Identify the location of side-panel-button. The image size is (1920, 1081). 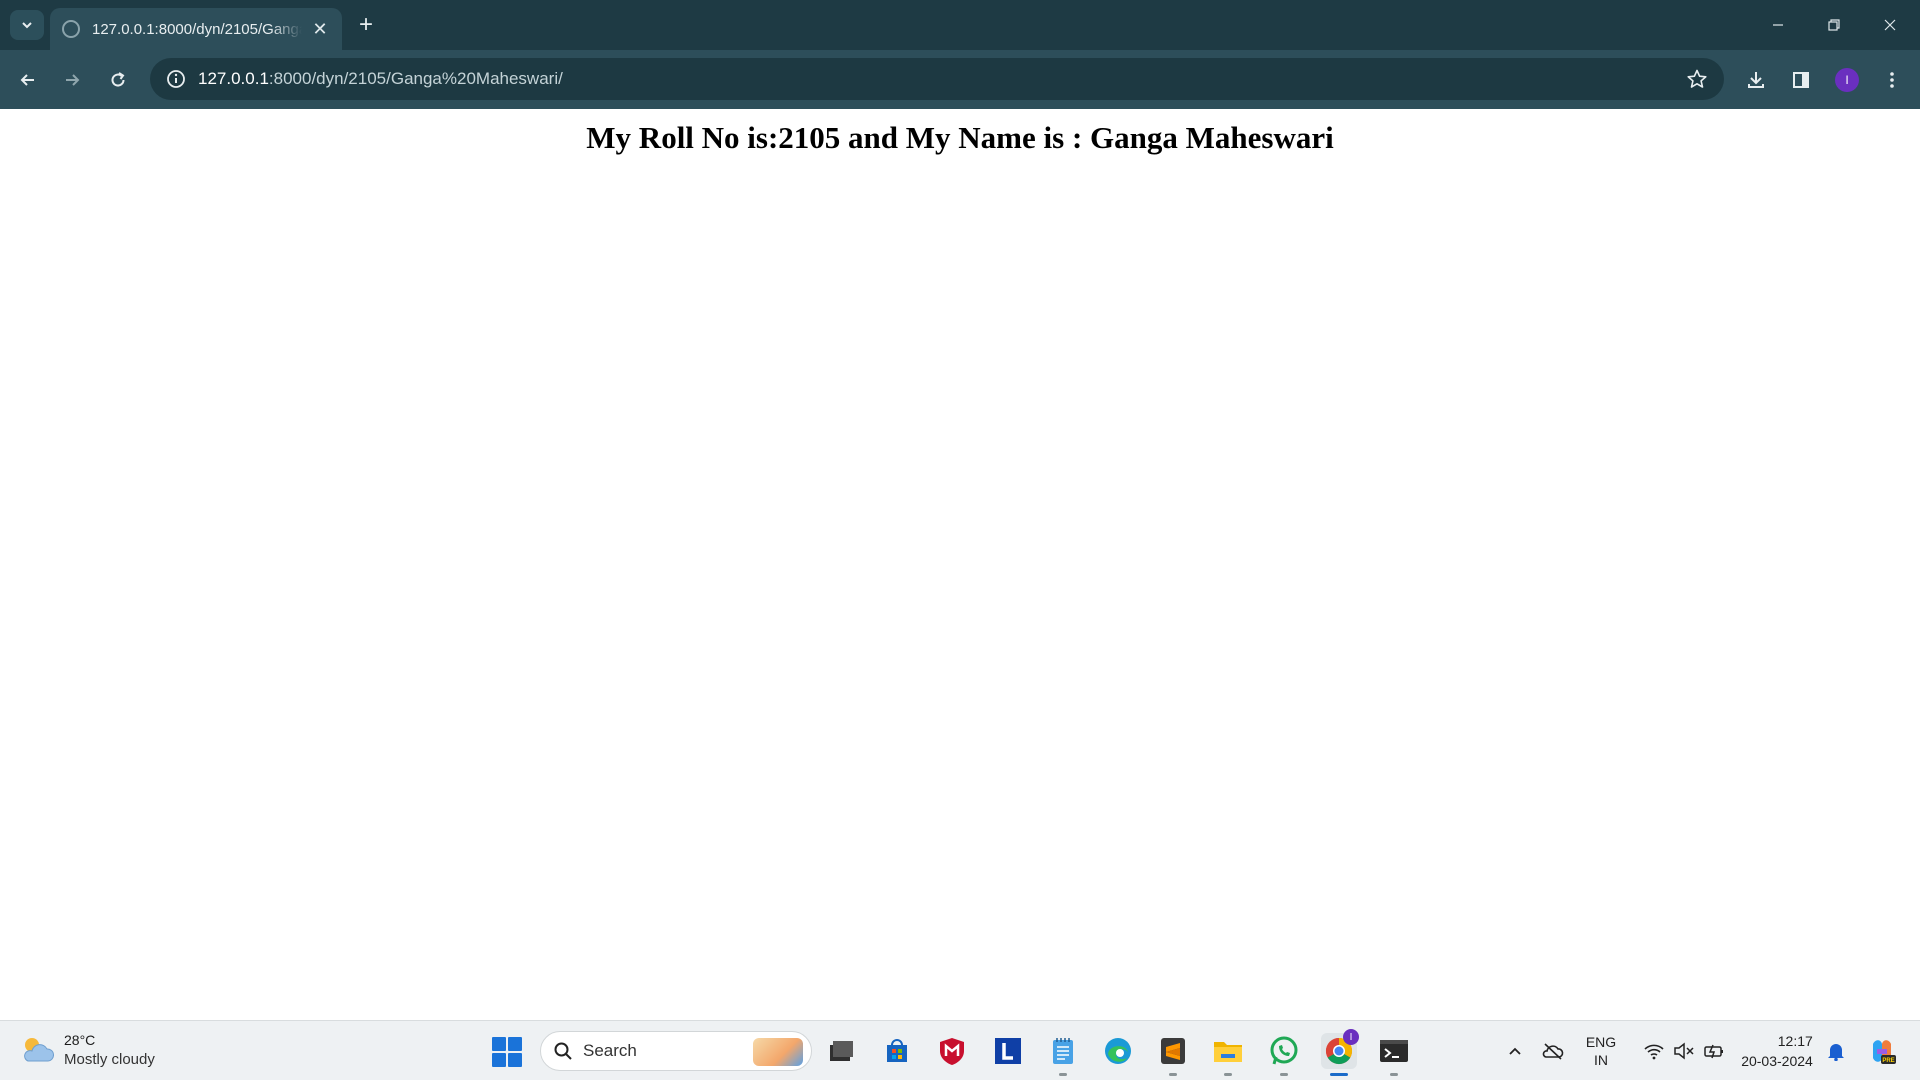
(1801, 80).